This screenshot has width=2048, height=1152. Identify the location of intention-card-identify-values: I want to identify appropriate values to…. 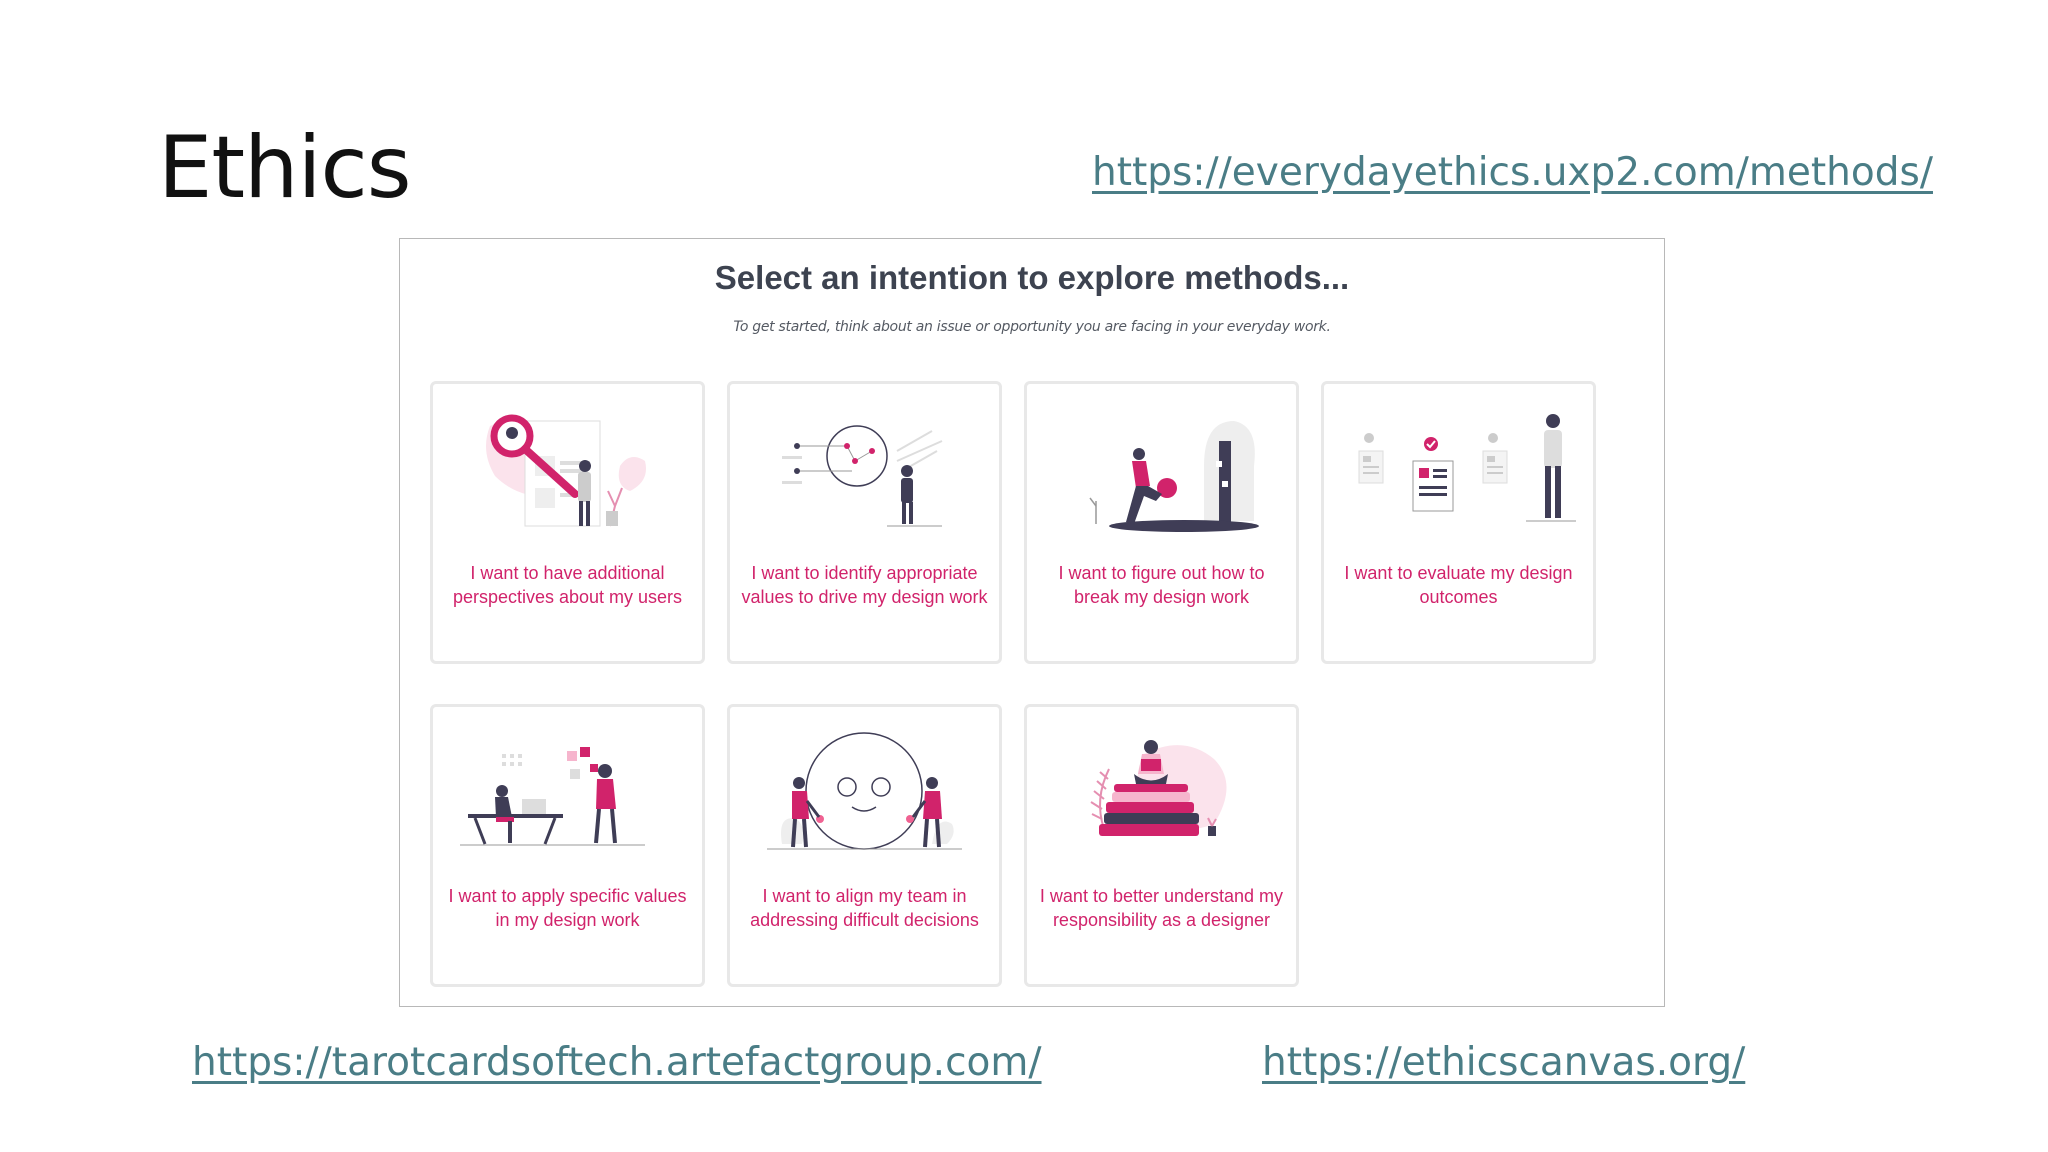
(864, 522).